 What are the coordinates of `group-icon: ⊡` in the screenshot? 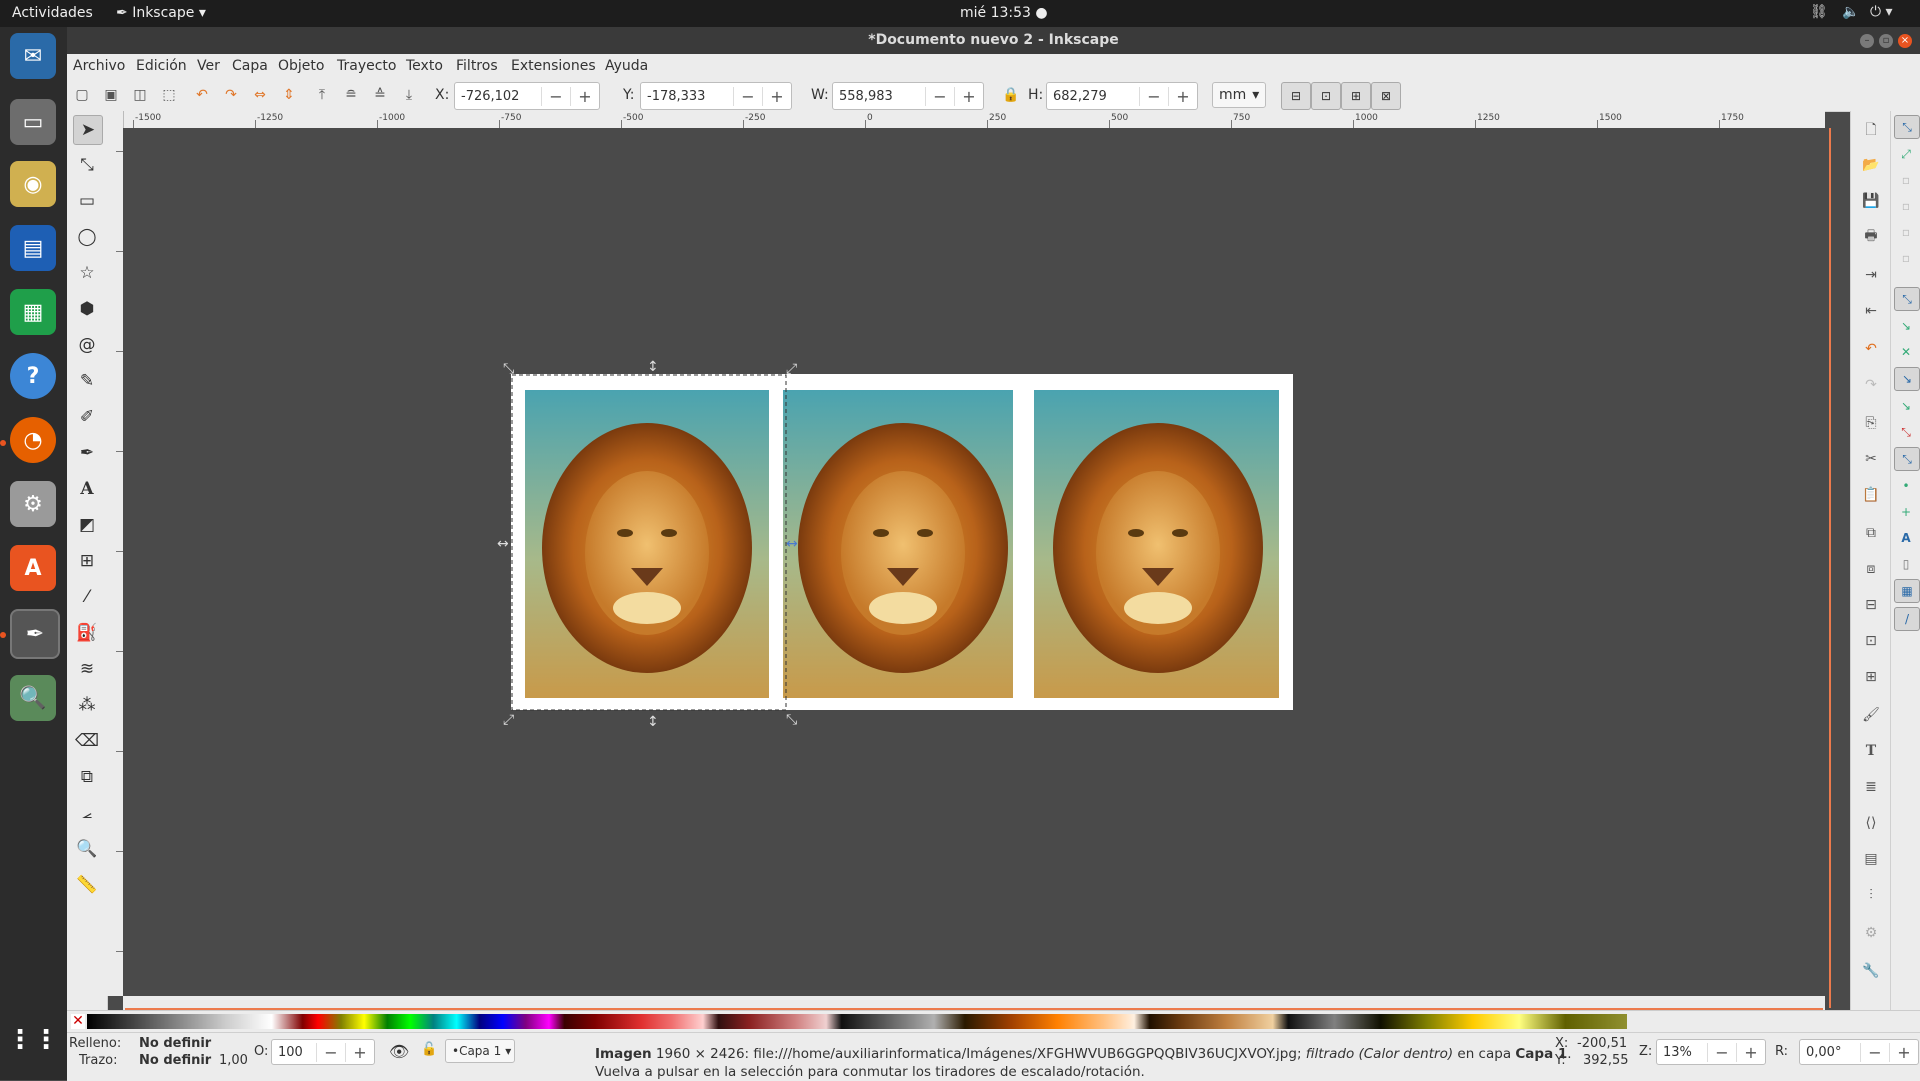 It's located at (1871, 641).